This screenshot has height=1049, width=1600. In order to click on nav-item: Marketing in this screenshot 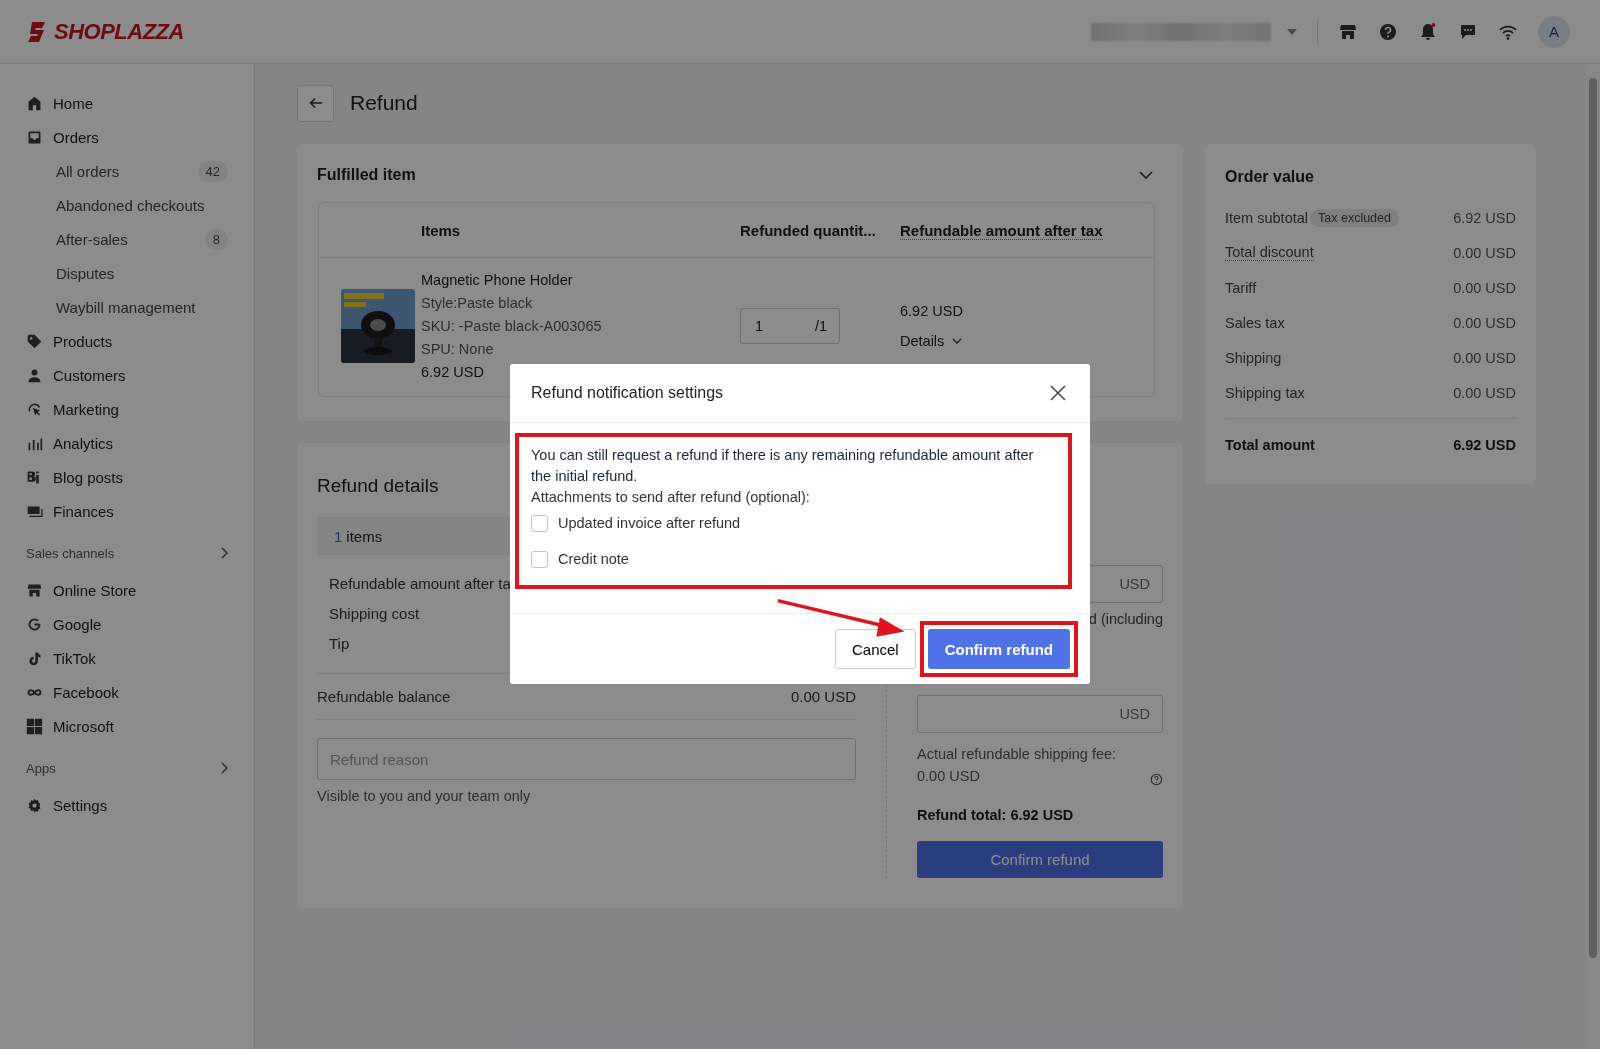, I will do `click(86, 409)`.